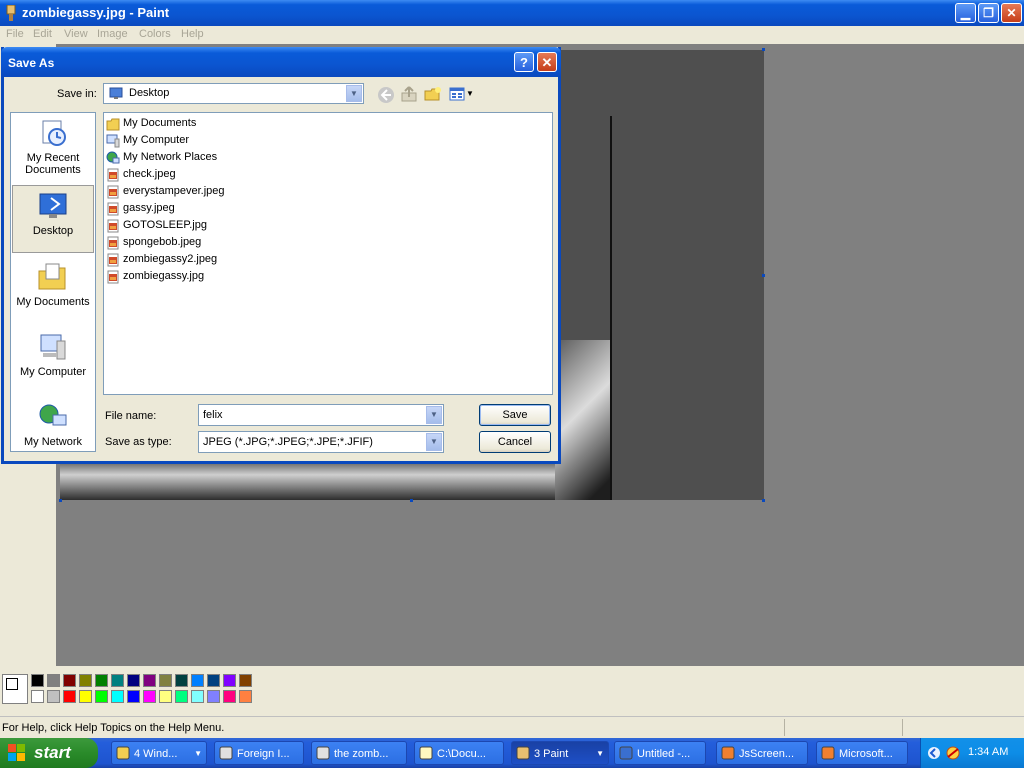 This screenshot has width=1024, height=768. Describe the element at coordinates (281, 62) in the screenshot. I see `dialog-title-bar: Save As` at that location.